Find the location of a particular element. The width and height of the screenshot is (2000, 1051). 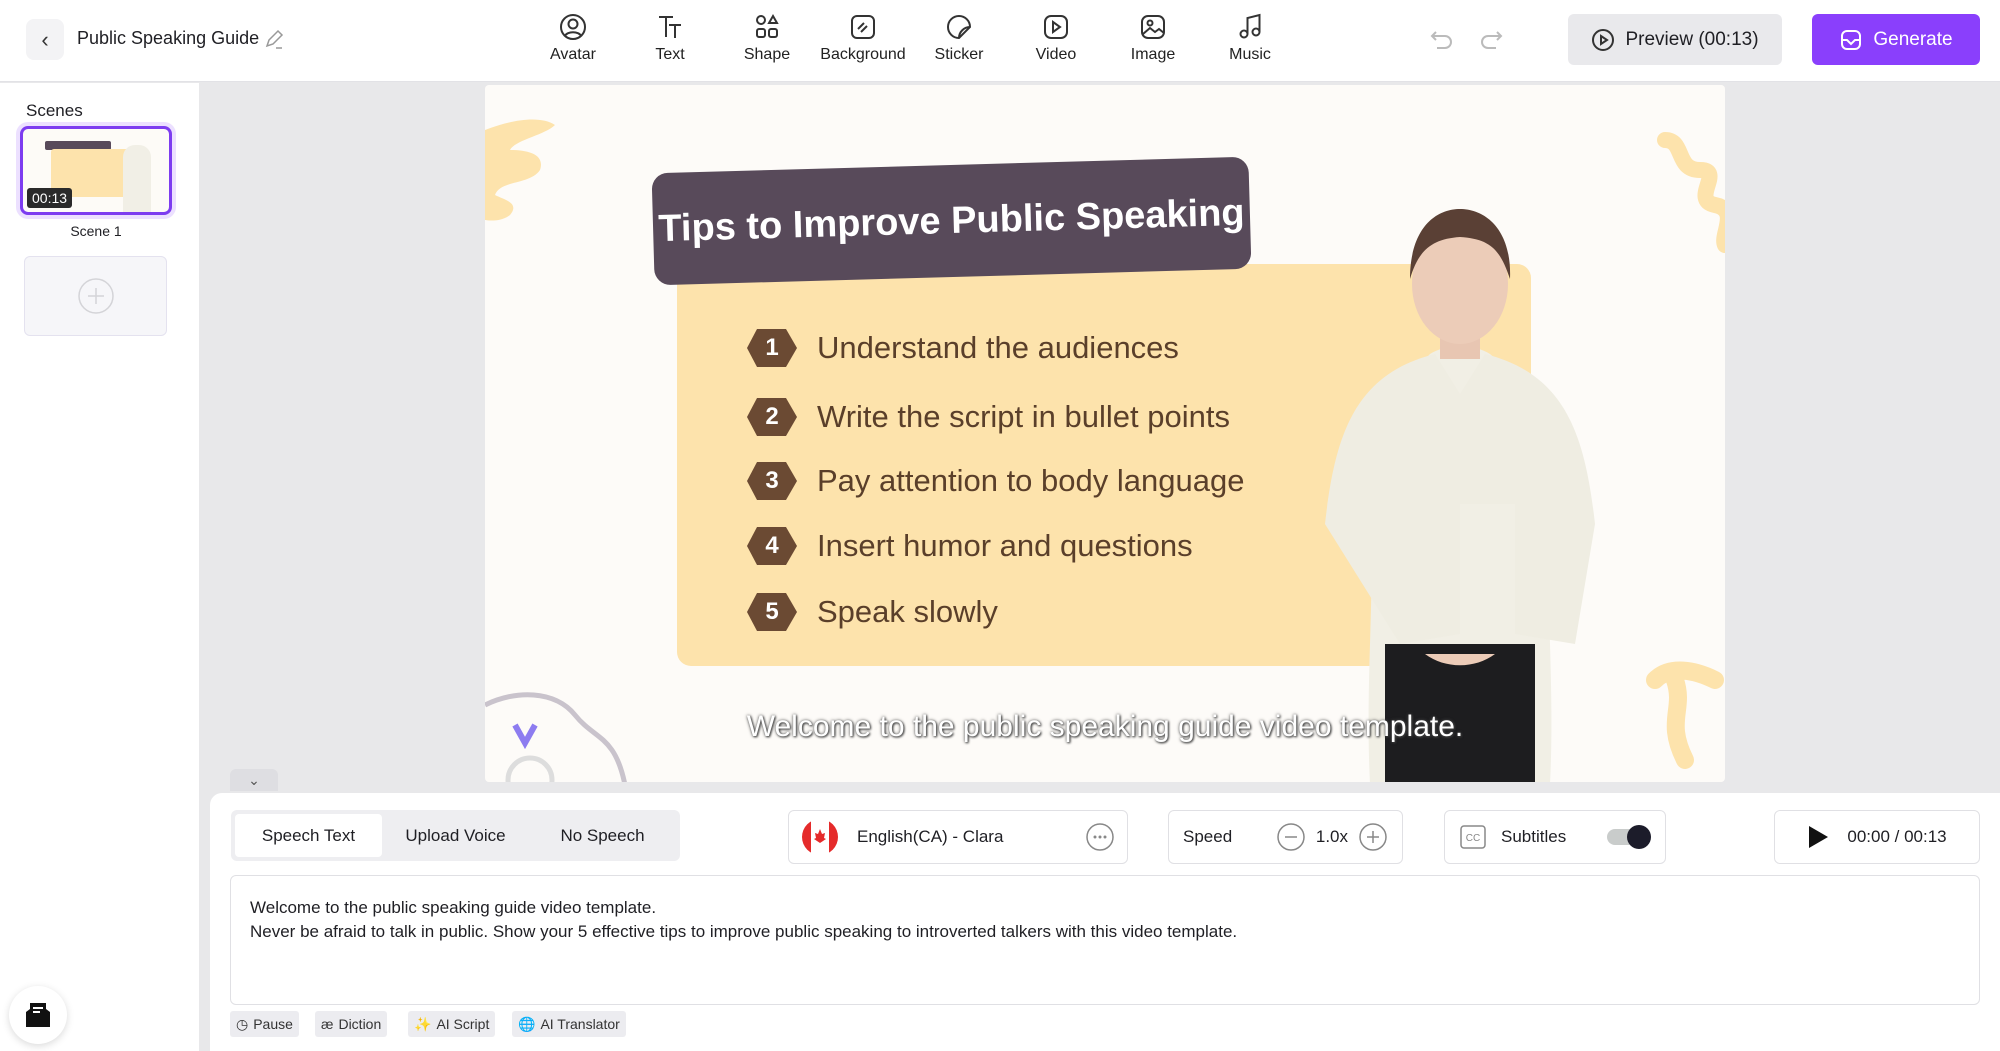

diction-button: æ Diction is located at coordinates (351, 1024).